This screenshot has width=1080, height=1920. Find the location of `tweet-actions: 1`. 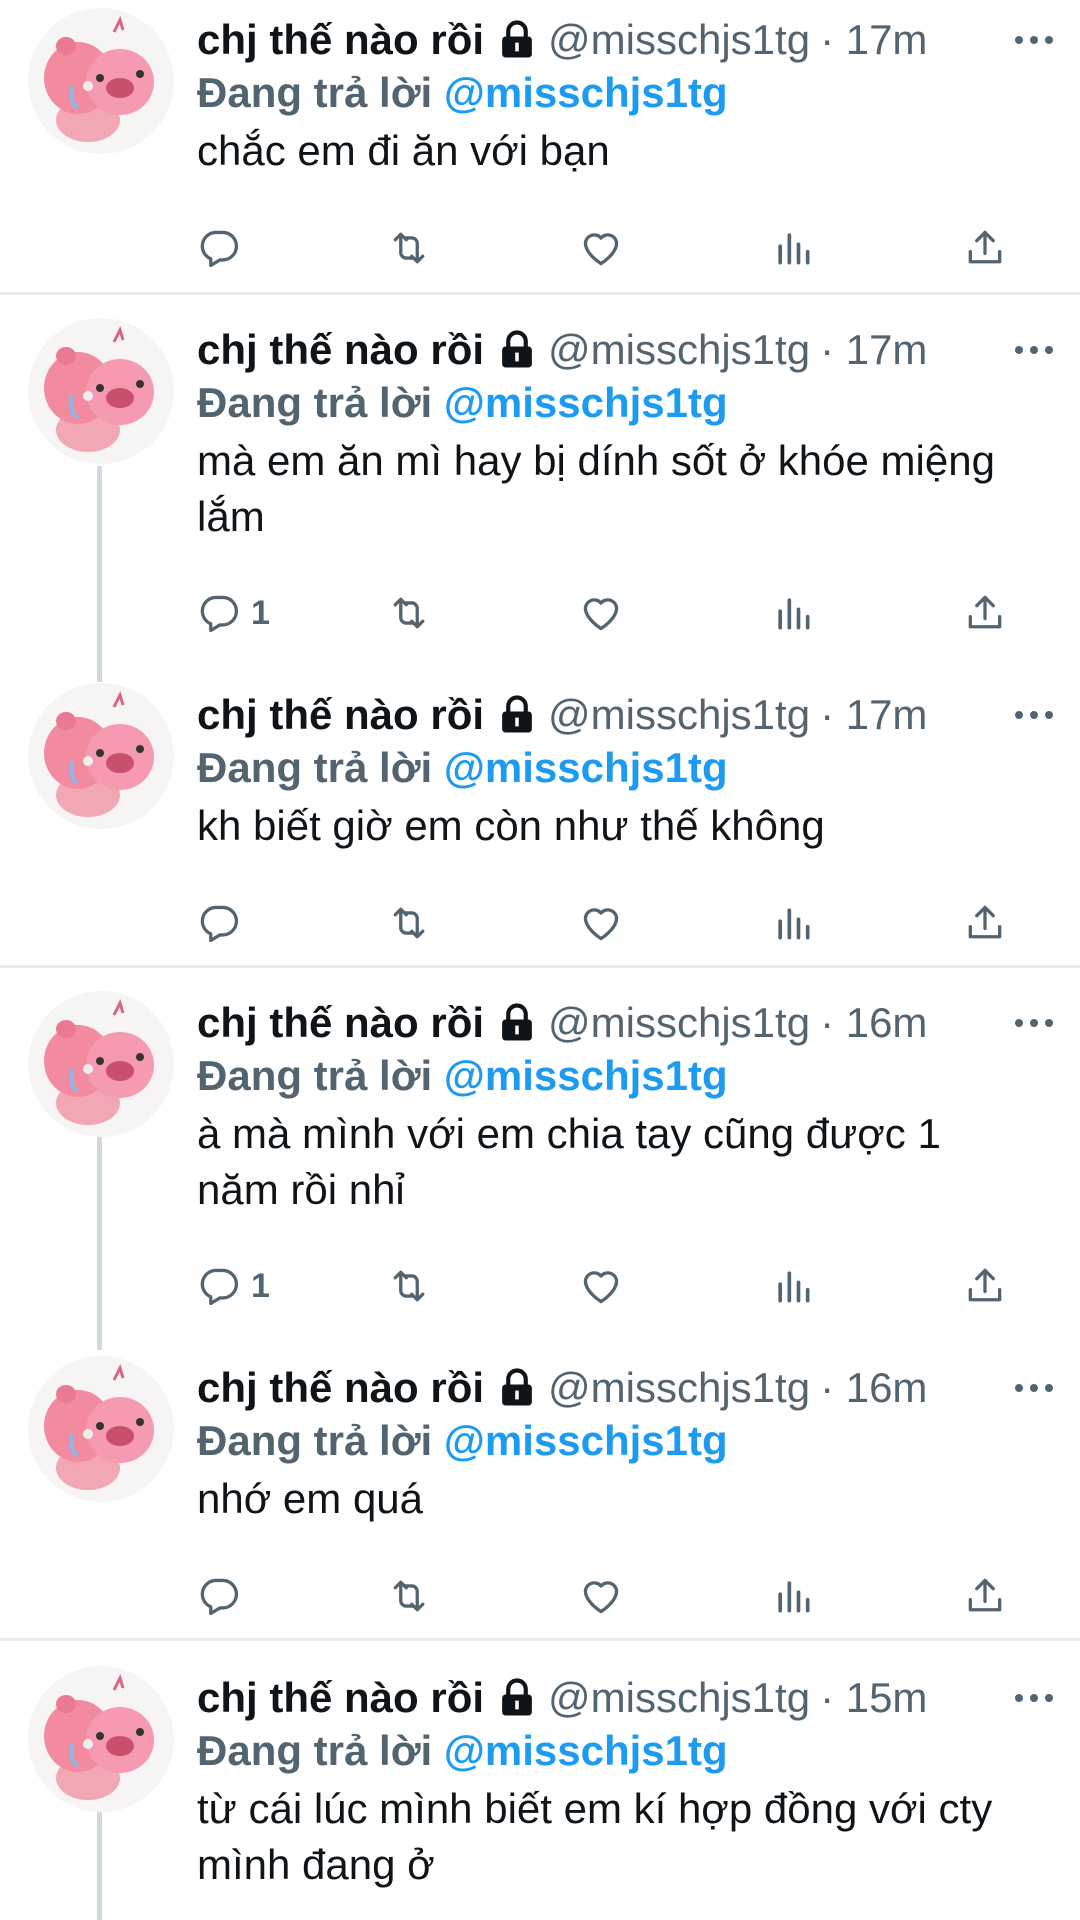

tweet-actions: 1 is located at coordinates (612, 1286).